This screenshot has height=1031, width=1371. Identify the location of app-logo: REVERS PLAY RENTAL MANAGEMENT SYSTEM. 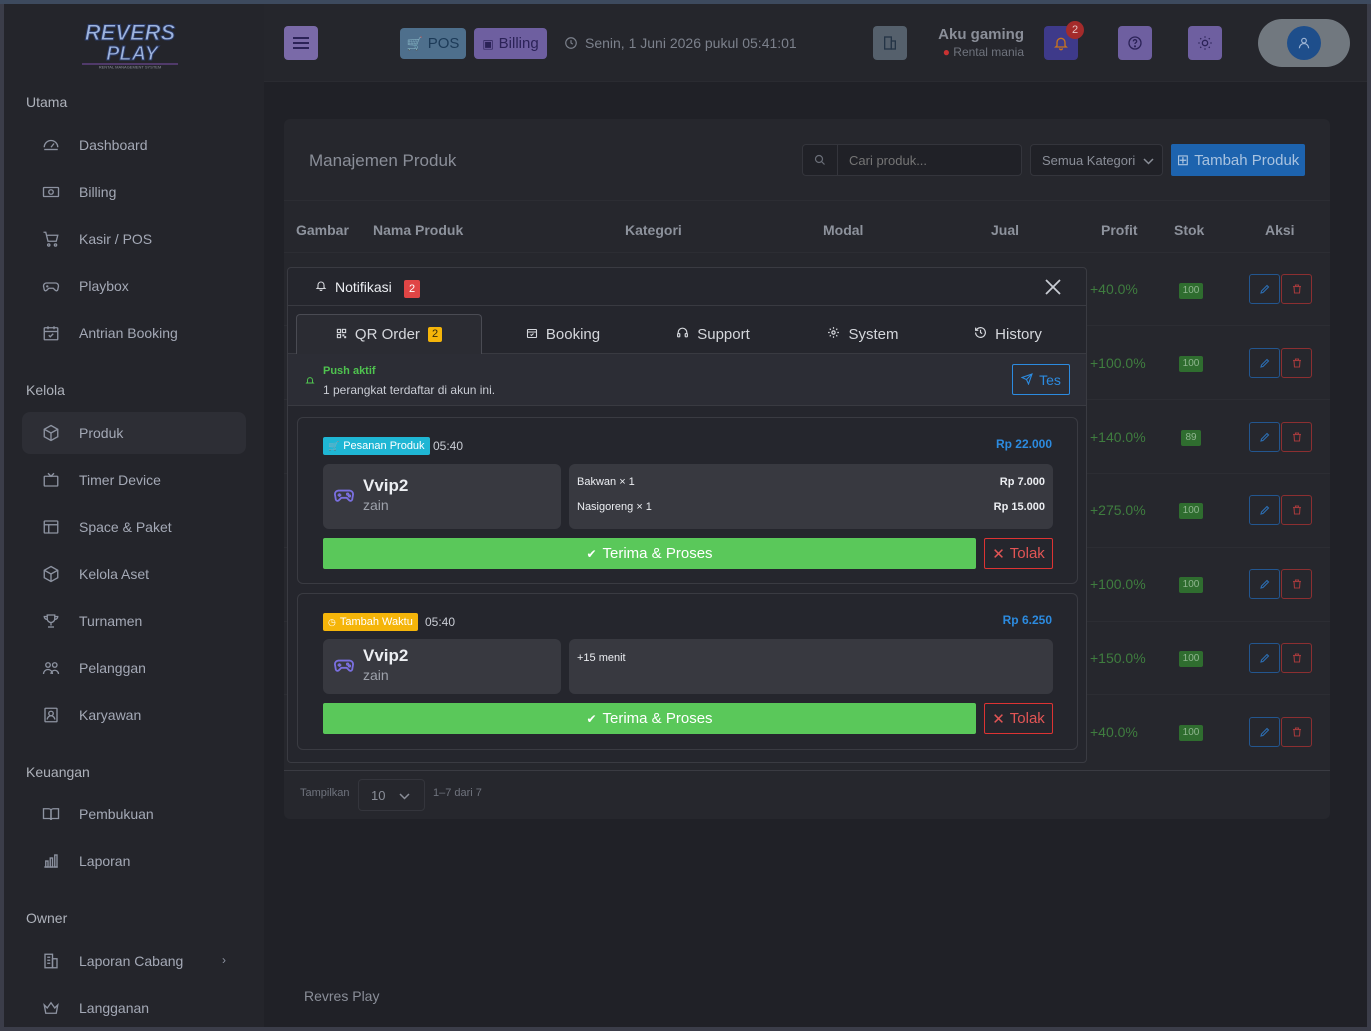
(130, 44).